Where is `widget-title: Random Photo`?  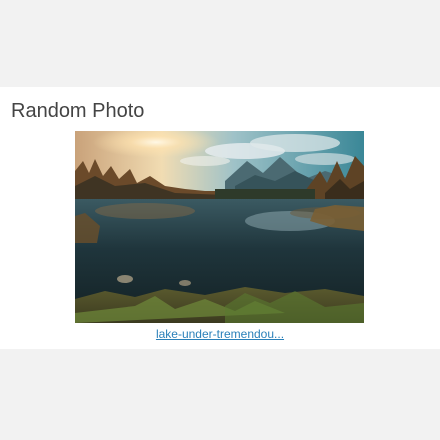
widget-title: Random Photo is located at coordinates (78, 111).